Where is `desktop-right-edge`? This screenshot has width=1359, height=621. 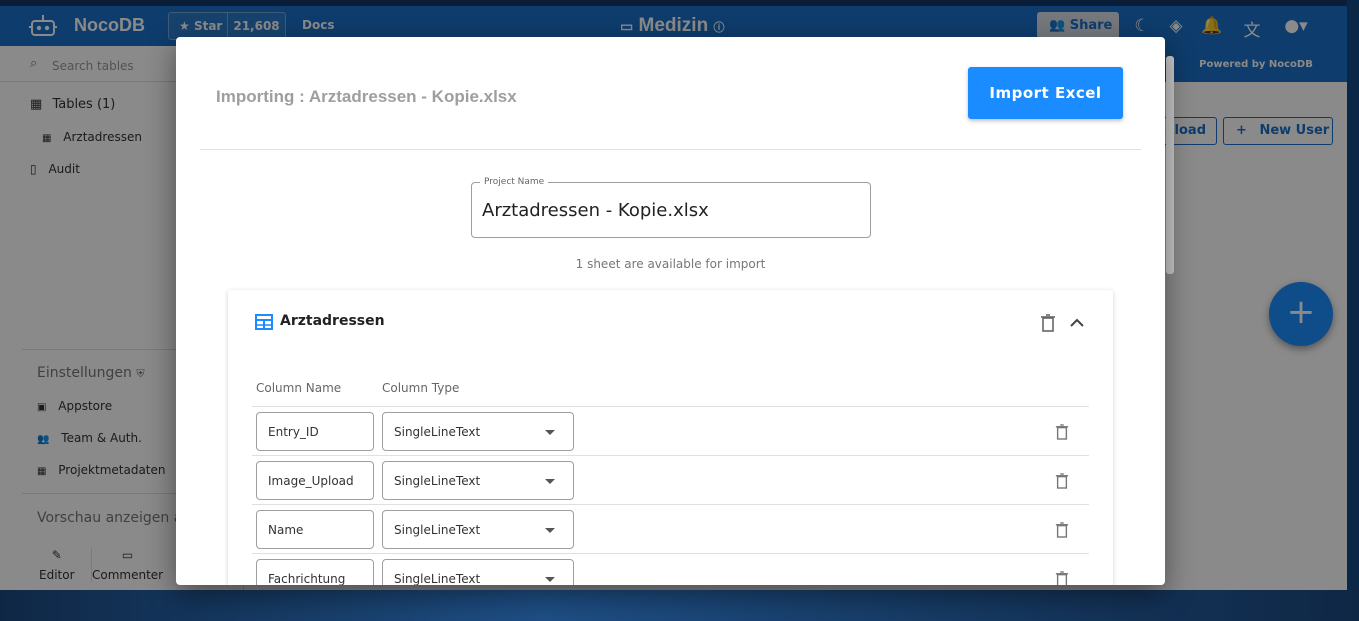
desktop-right-edge is located at coordinates (1353, 310).